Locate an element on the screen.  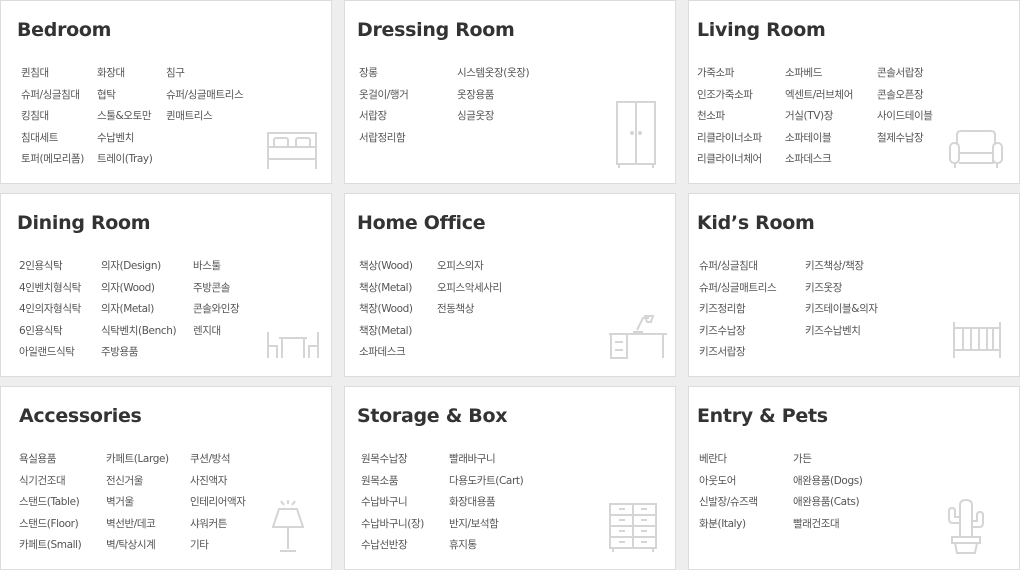
category-link: 싱글옷장 is located at coordinates (493, 117).